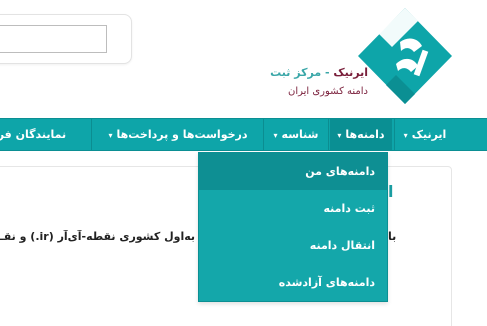 The width and height of the screenshot is (487, 326). What do you see at coordinates (365, 134) in the screenshot?
I see `nav-label-domains: دامنه‌ها` at bounding box center [365, 134].